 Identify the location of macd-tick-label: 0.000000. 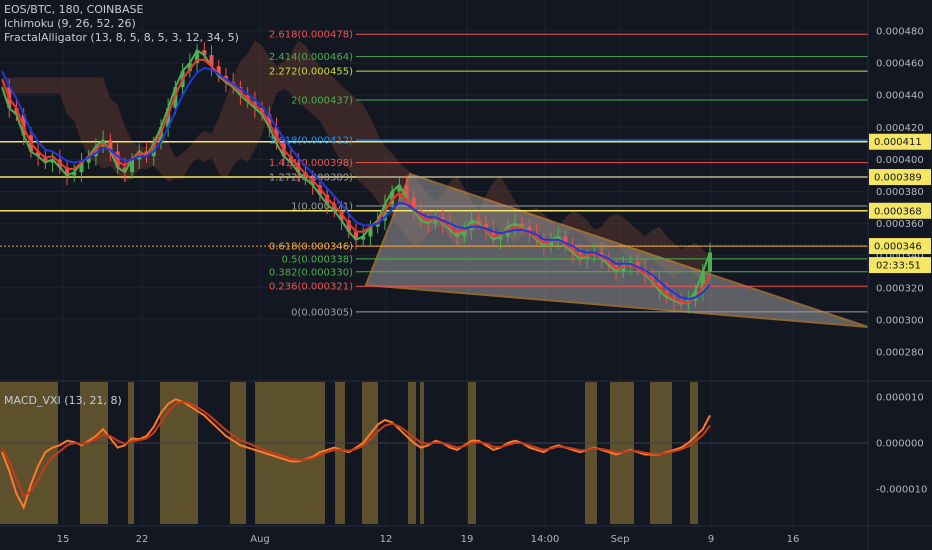
(900, 444).